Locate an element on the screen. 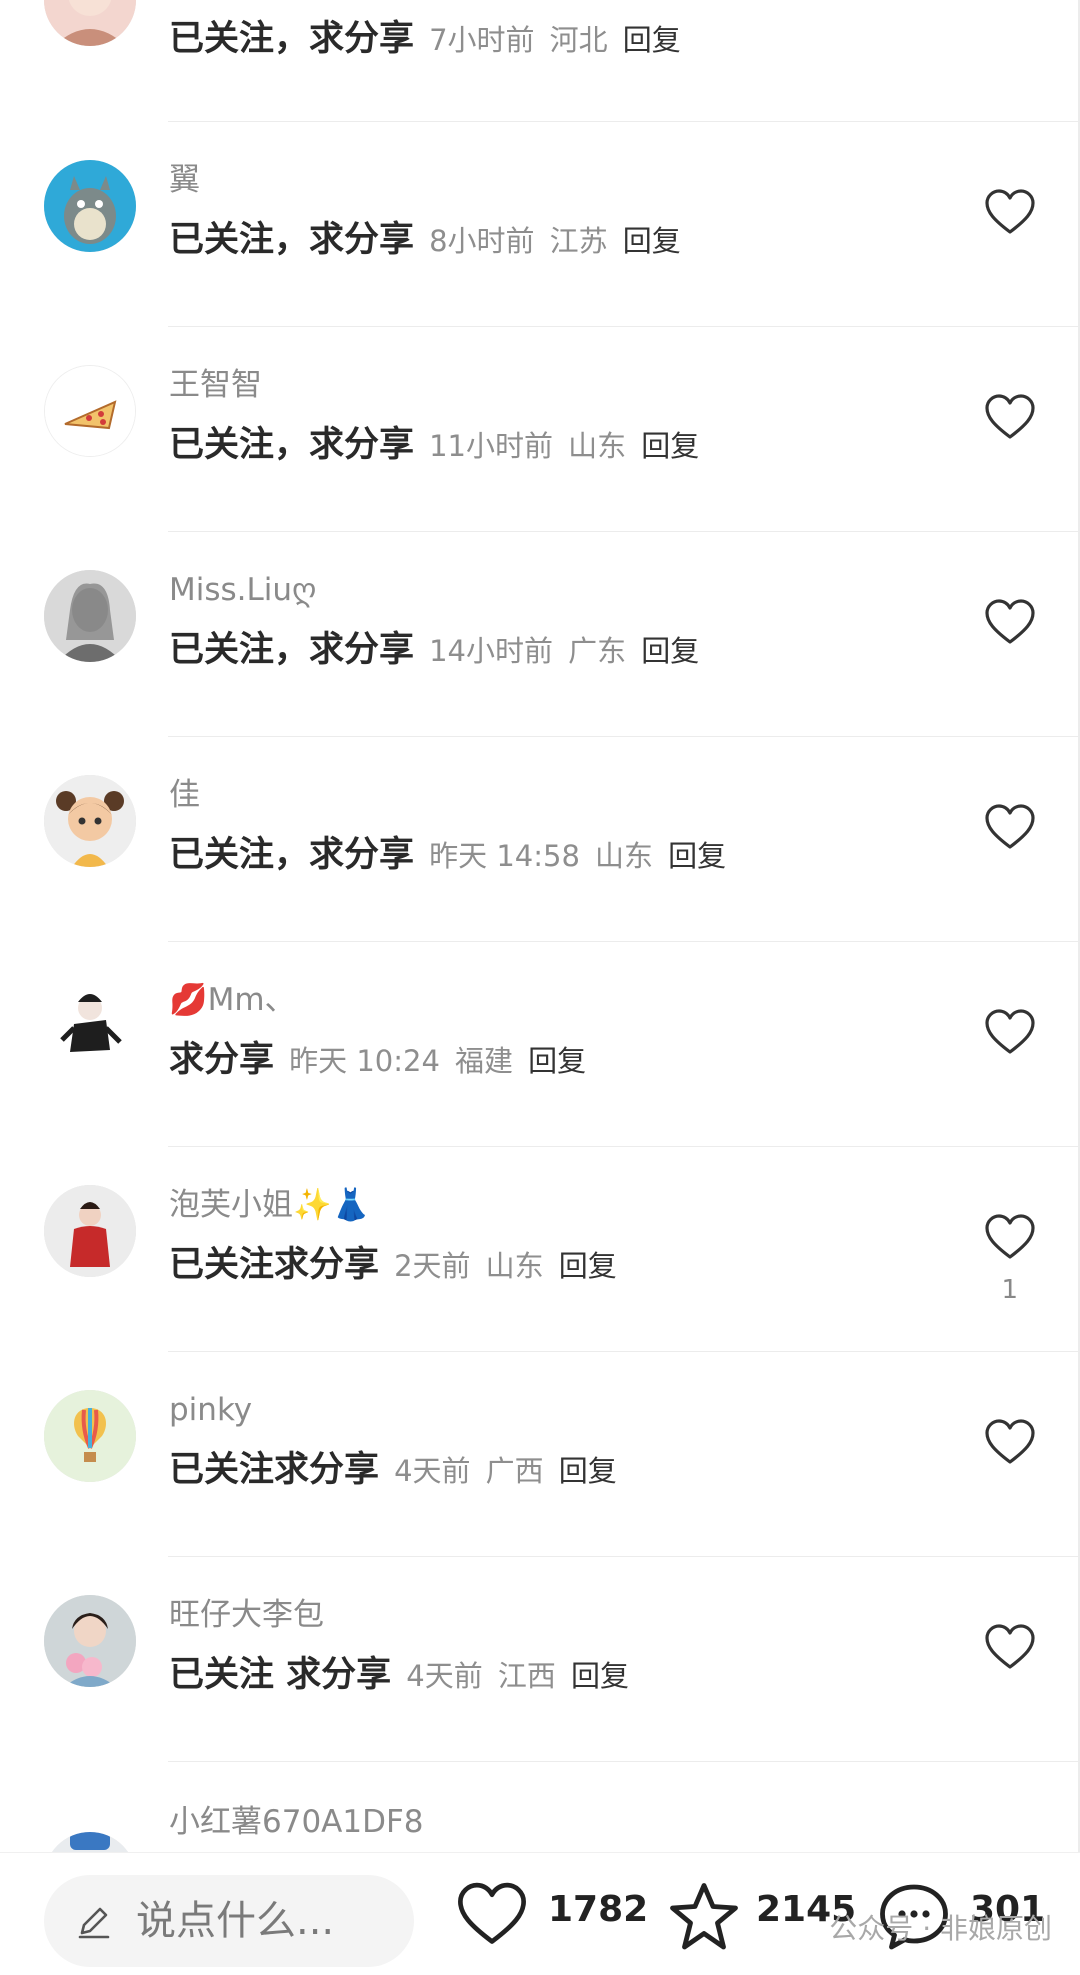  comment-location: 江苏 is located at coordinates (578, 241).